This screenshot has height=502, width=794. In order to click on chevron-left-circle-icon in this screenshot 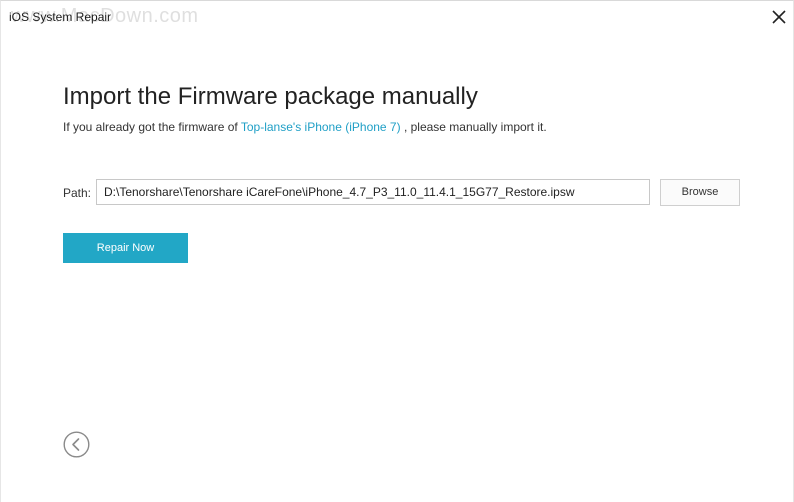, I will do `click(76, 444)`.